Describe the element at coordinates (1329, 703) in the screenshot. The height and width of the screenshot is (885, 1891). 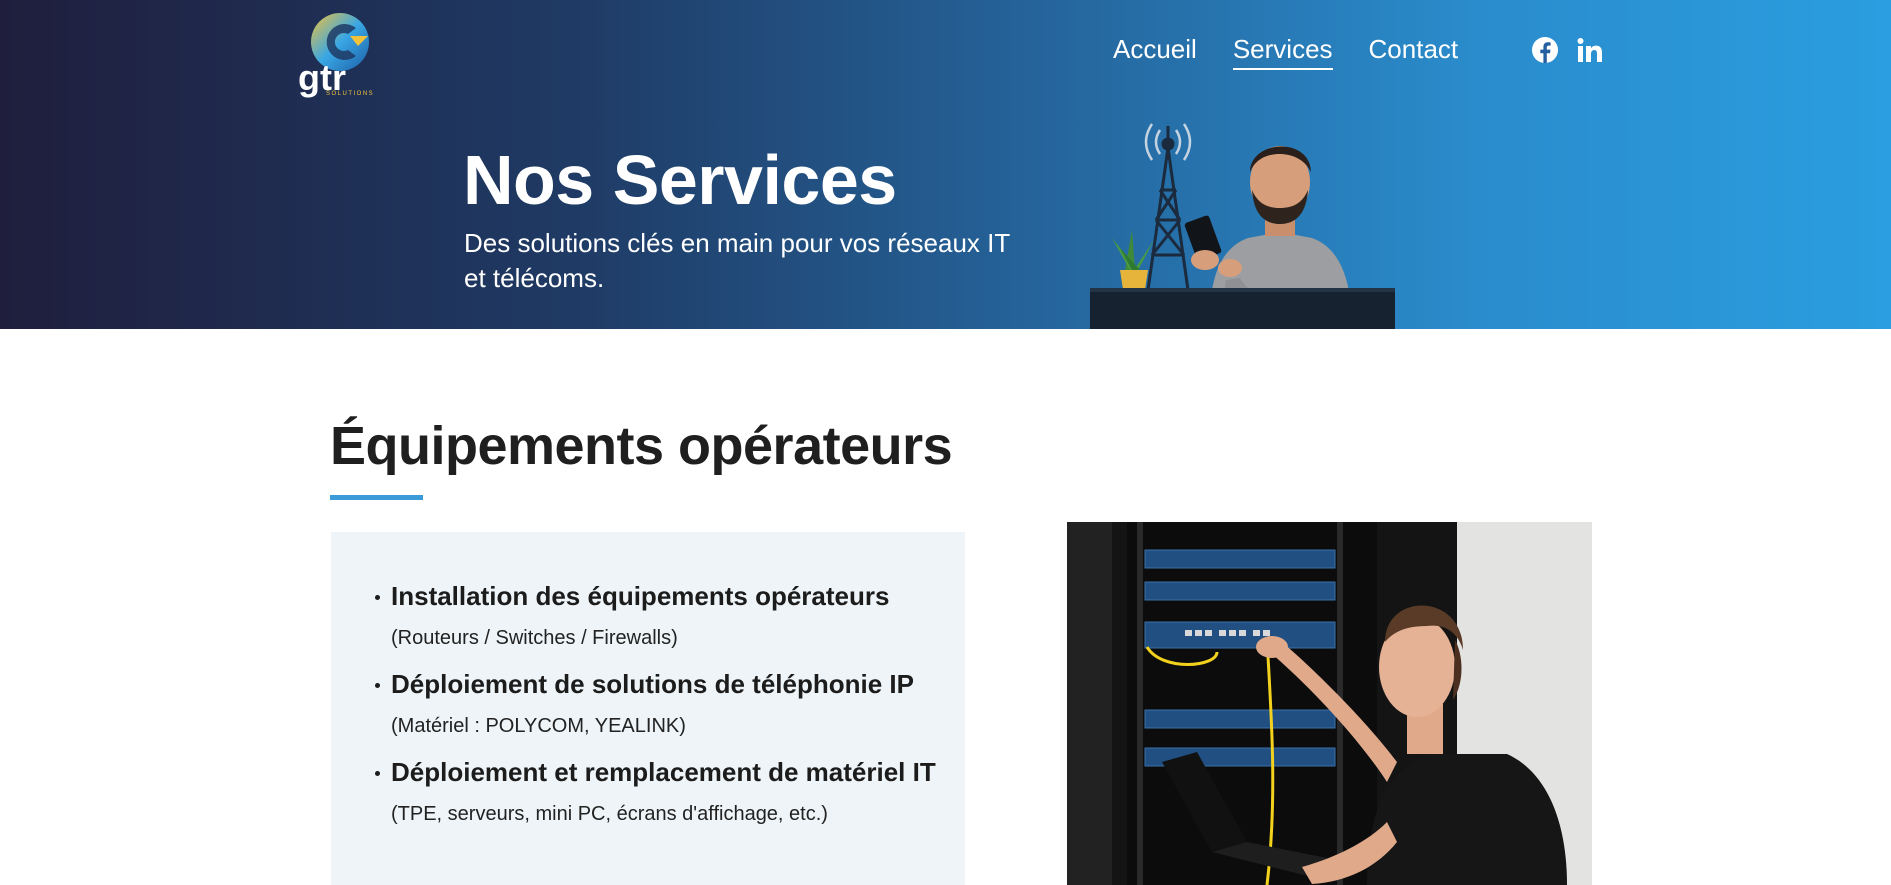
I see `technician-photo` at that location.